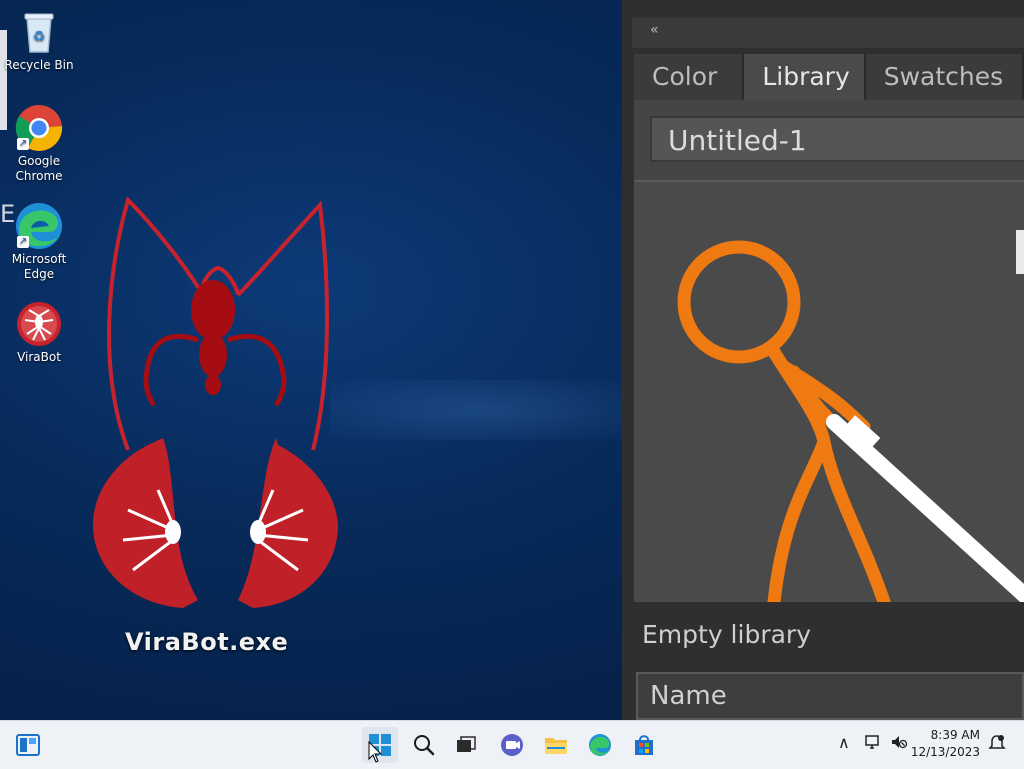 This screenshot has width=1024, height=769. What do you see at coordinates (39, 324) in the screenshot?
I see `virabot-icon` at bounding box center [39, 324].